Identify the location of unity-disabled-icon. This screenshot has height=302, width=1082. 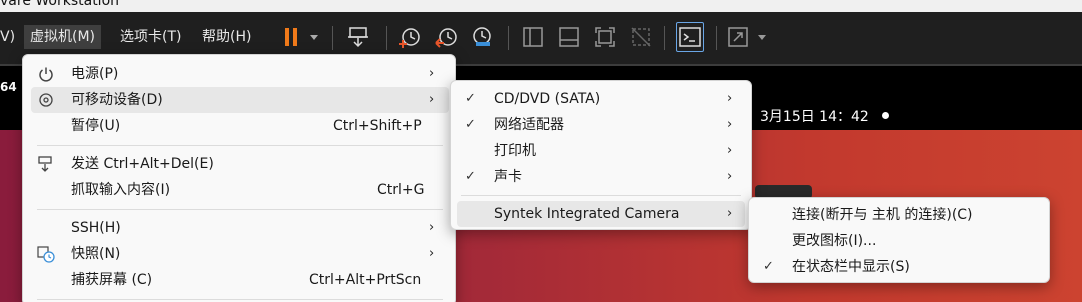
(641, 37).